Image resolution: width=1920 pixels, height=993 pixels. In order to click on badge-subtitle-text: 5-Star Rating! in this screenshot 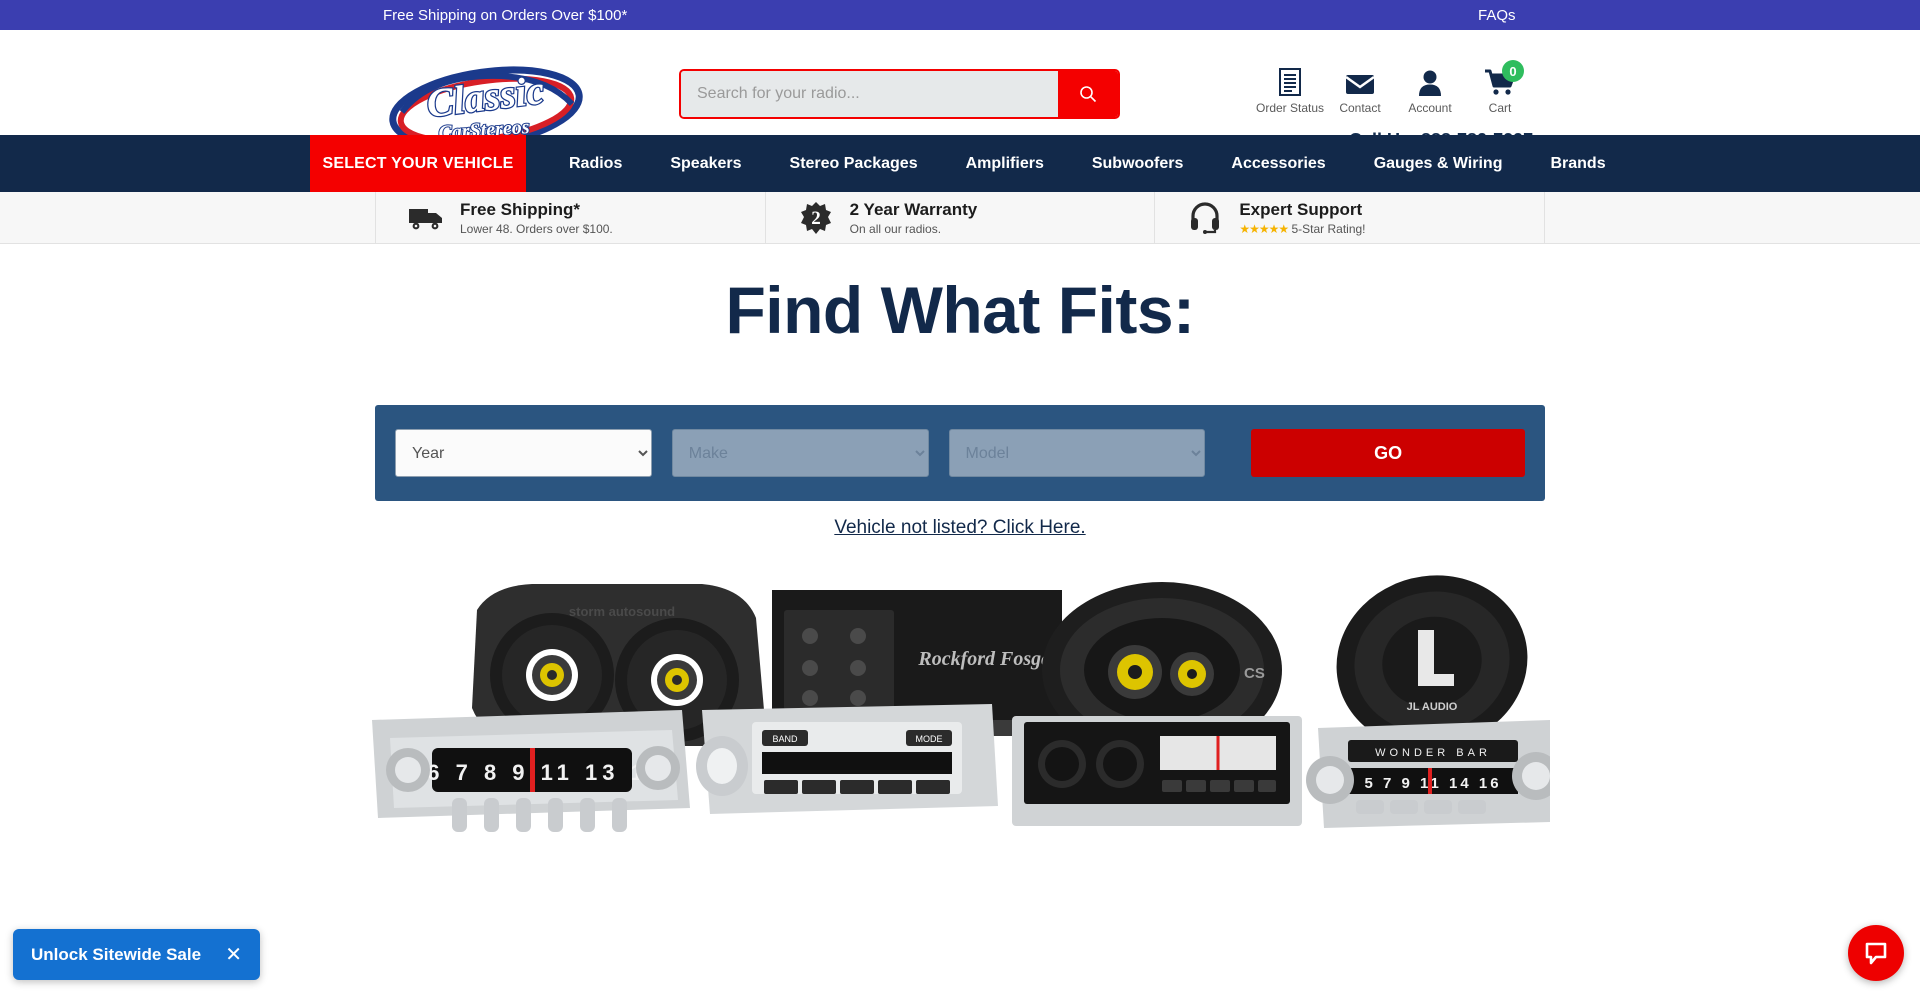, I will do `click(1328, 228)`.